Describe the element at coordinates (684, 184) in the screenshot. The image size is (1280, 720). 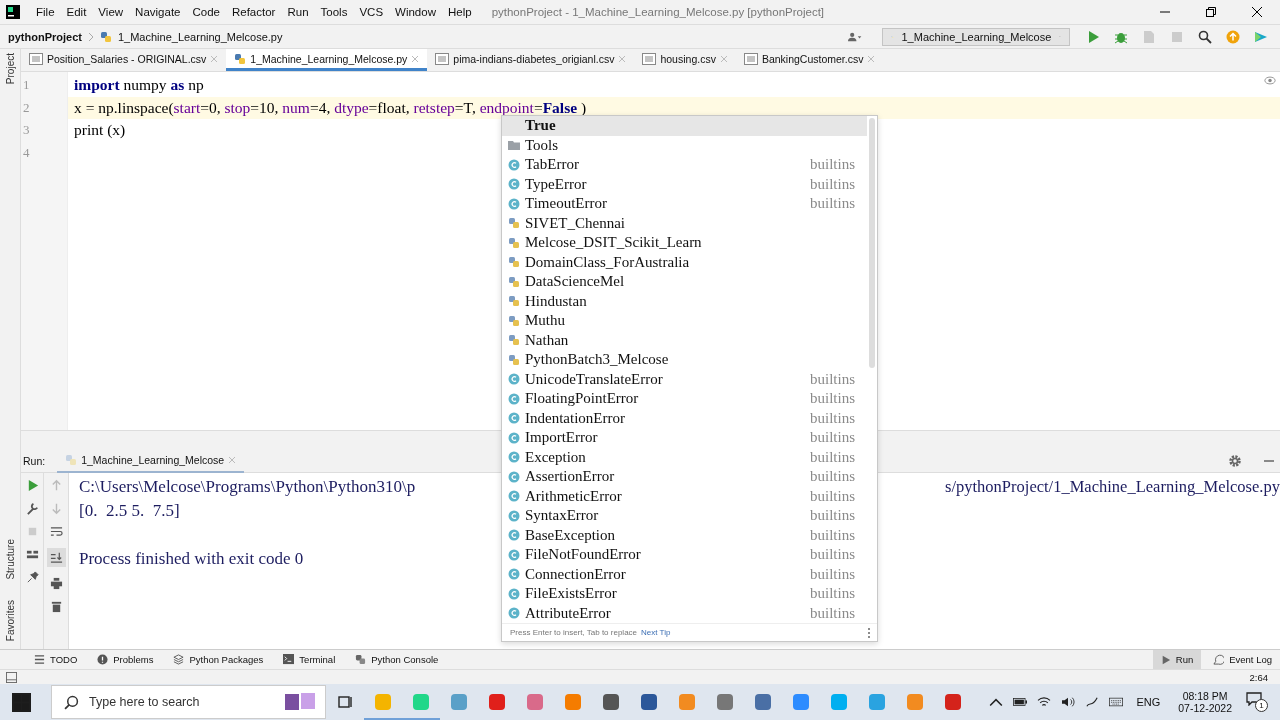
I see `completion-item: TypeError builtins` at that location.